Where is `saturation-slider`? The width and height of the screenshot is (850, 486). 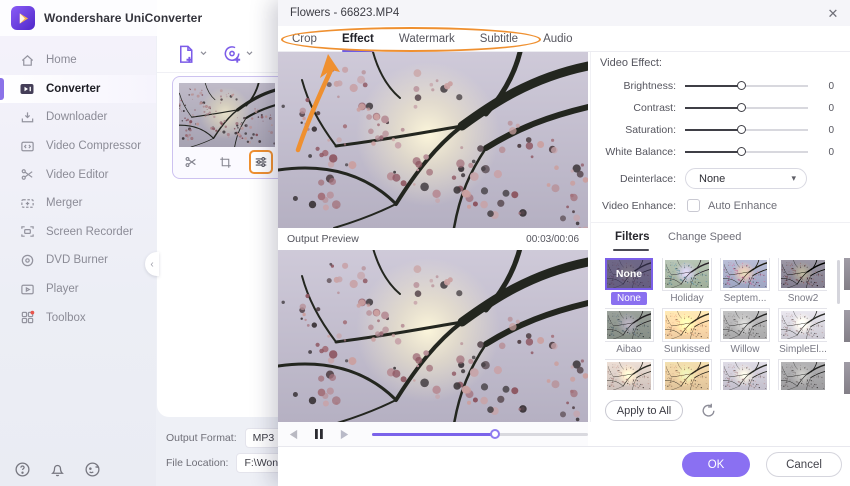
saturation-slider is located at coordinates (746, 129).